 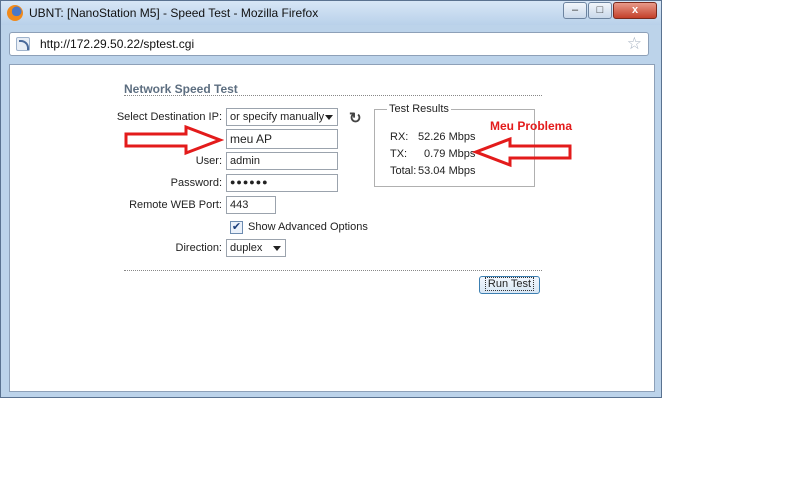 What do you see at coordinates (399, 154) in the screenshot?
I see `tx-label: TX:` at bounding box center [399, 154].